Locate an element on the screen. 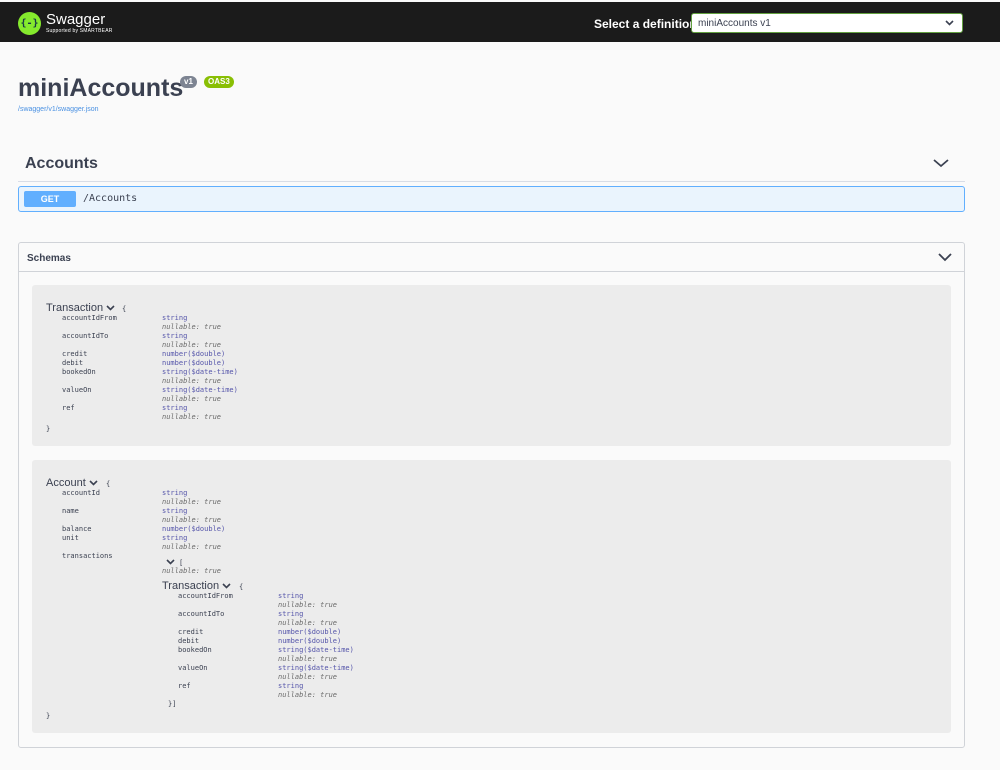 The image size is (1000, 770). array-close: }] is located at coordinates (172, 704).